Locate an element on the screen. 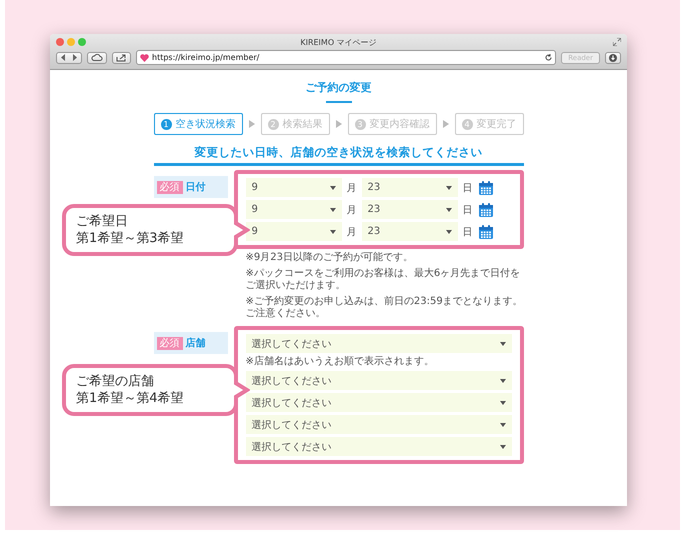 The width and height of the screenshot is (685, 534). back-forward-button is located at coordinates (69, 58).